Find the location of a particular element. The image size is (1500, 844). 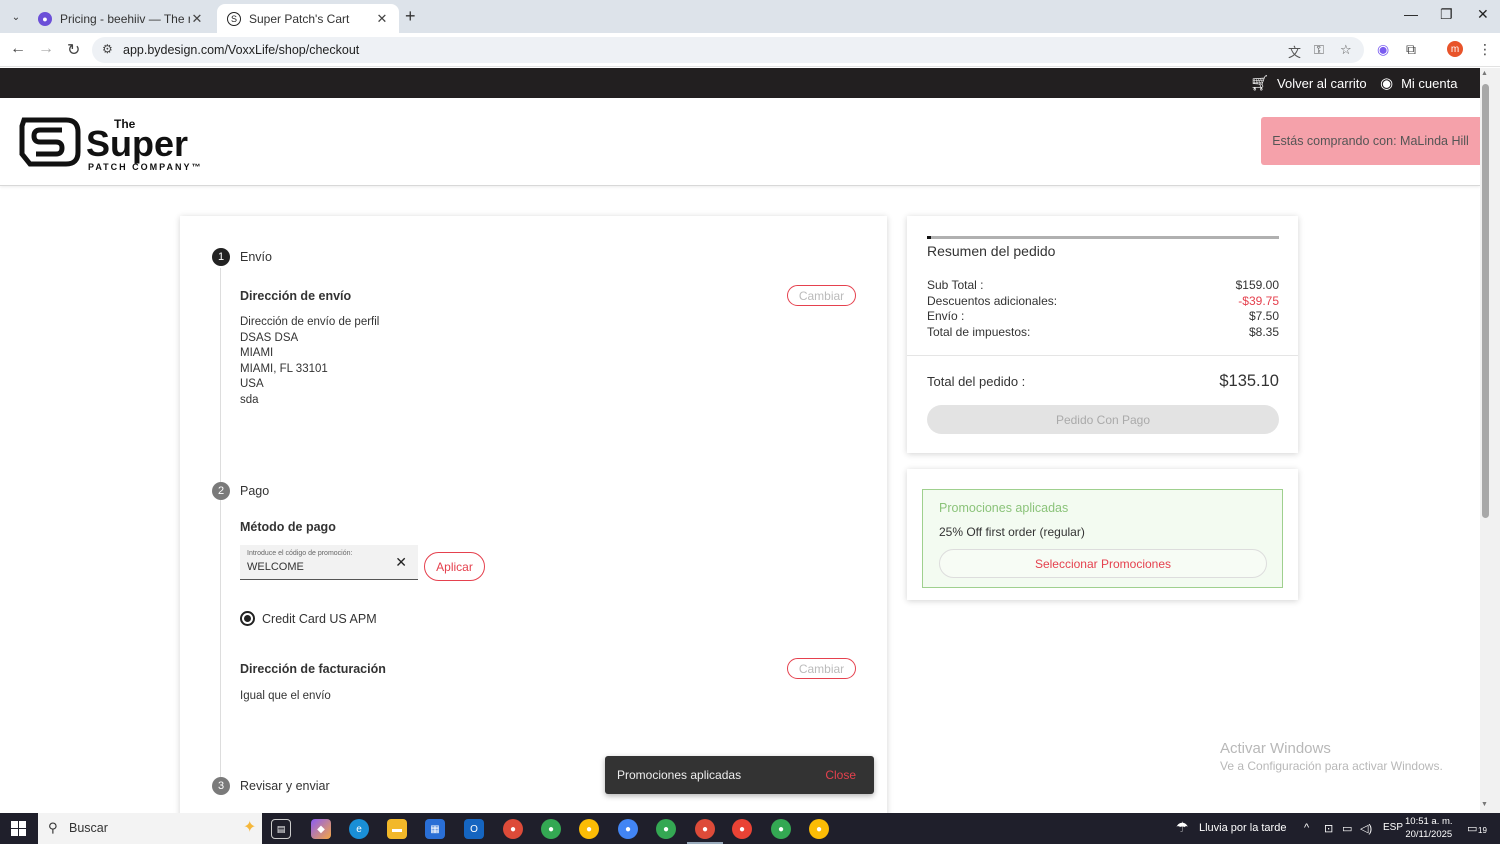

super-patch-favicon-icon: S is located at coordinates (234, 18).